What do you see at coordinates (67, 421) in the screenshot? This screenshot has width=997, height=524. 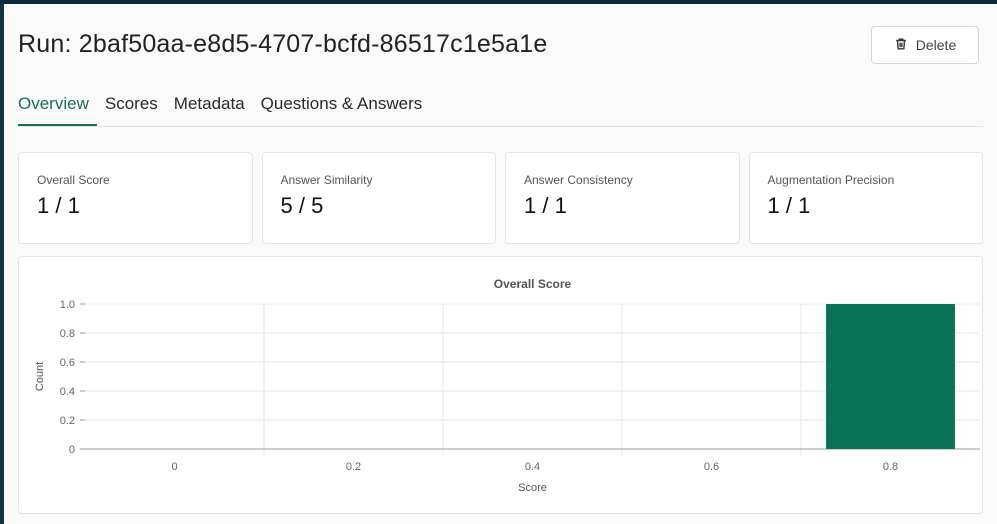 I see `y-tick-label: 0.2` at bounding box center [67, 421].